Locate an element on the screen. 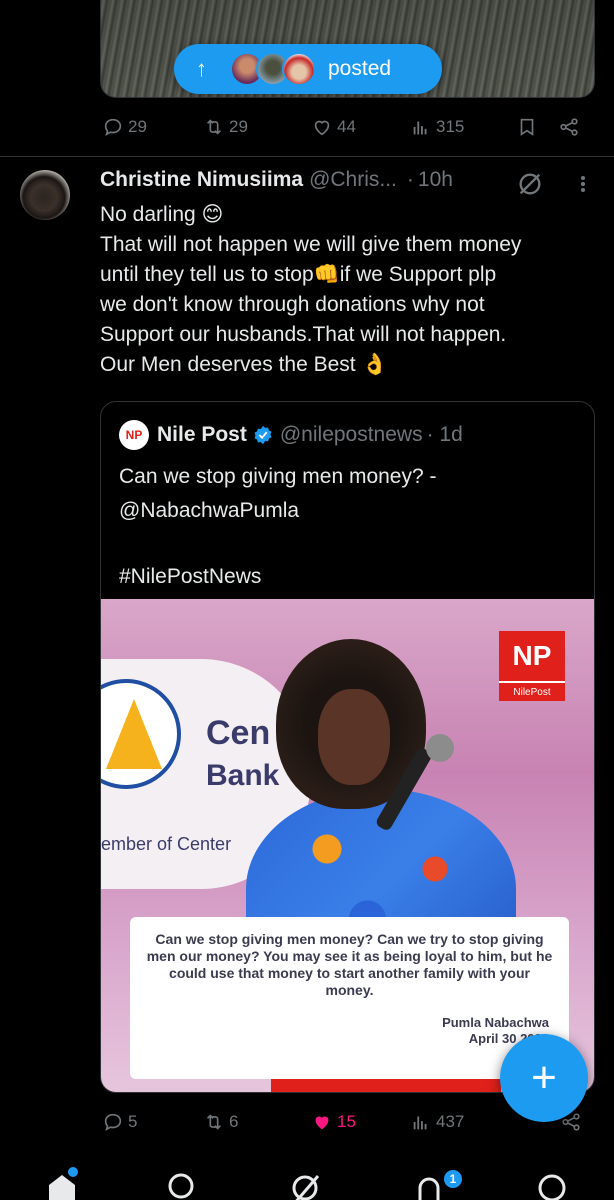  notifications-badge: 1 is located at coordinates (453, 1179).